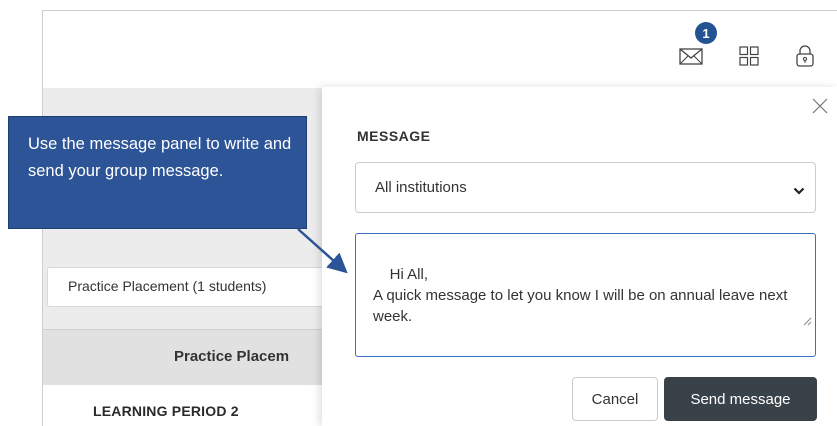 The height and width of the screenshot is (426, 837). I want to click on send-message-button: Send message, so click(740, 399).